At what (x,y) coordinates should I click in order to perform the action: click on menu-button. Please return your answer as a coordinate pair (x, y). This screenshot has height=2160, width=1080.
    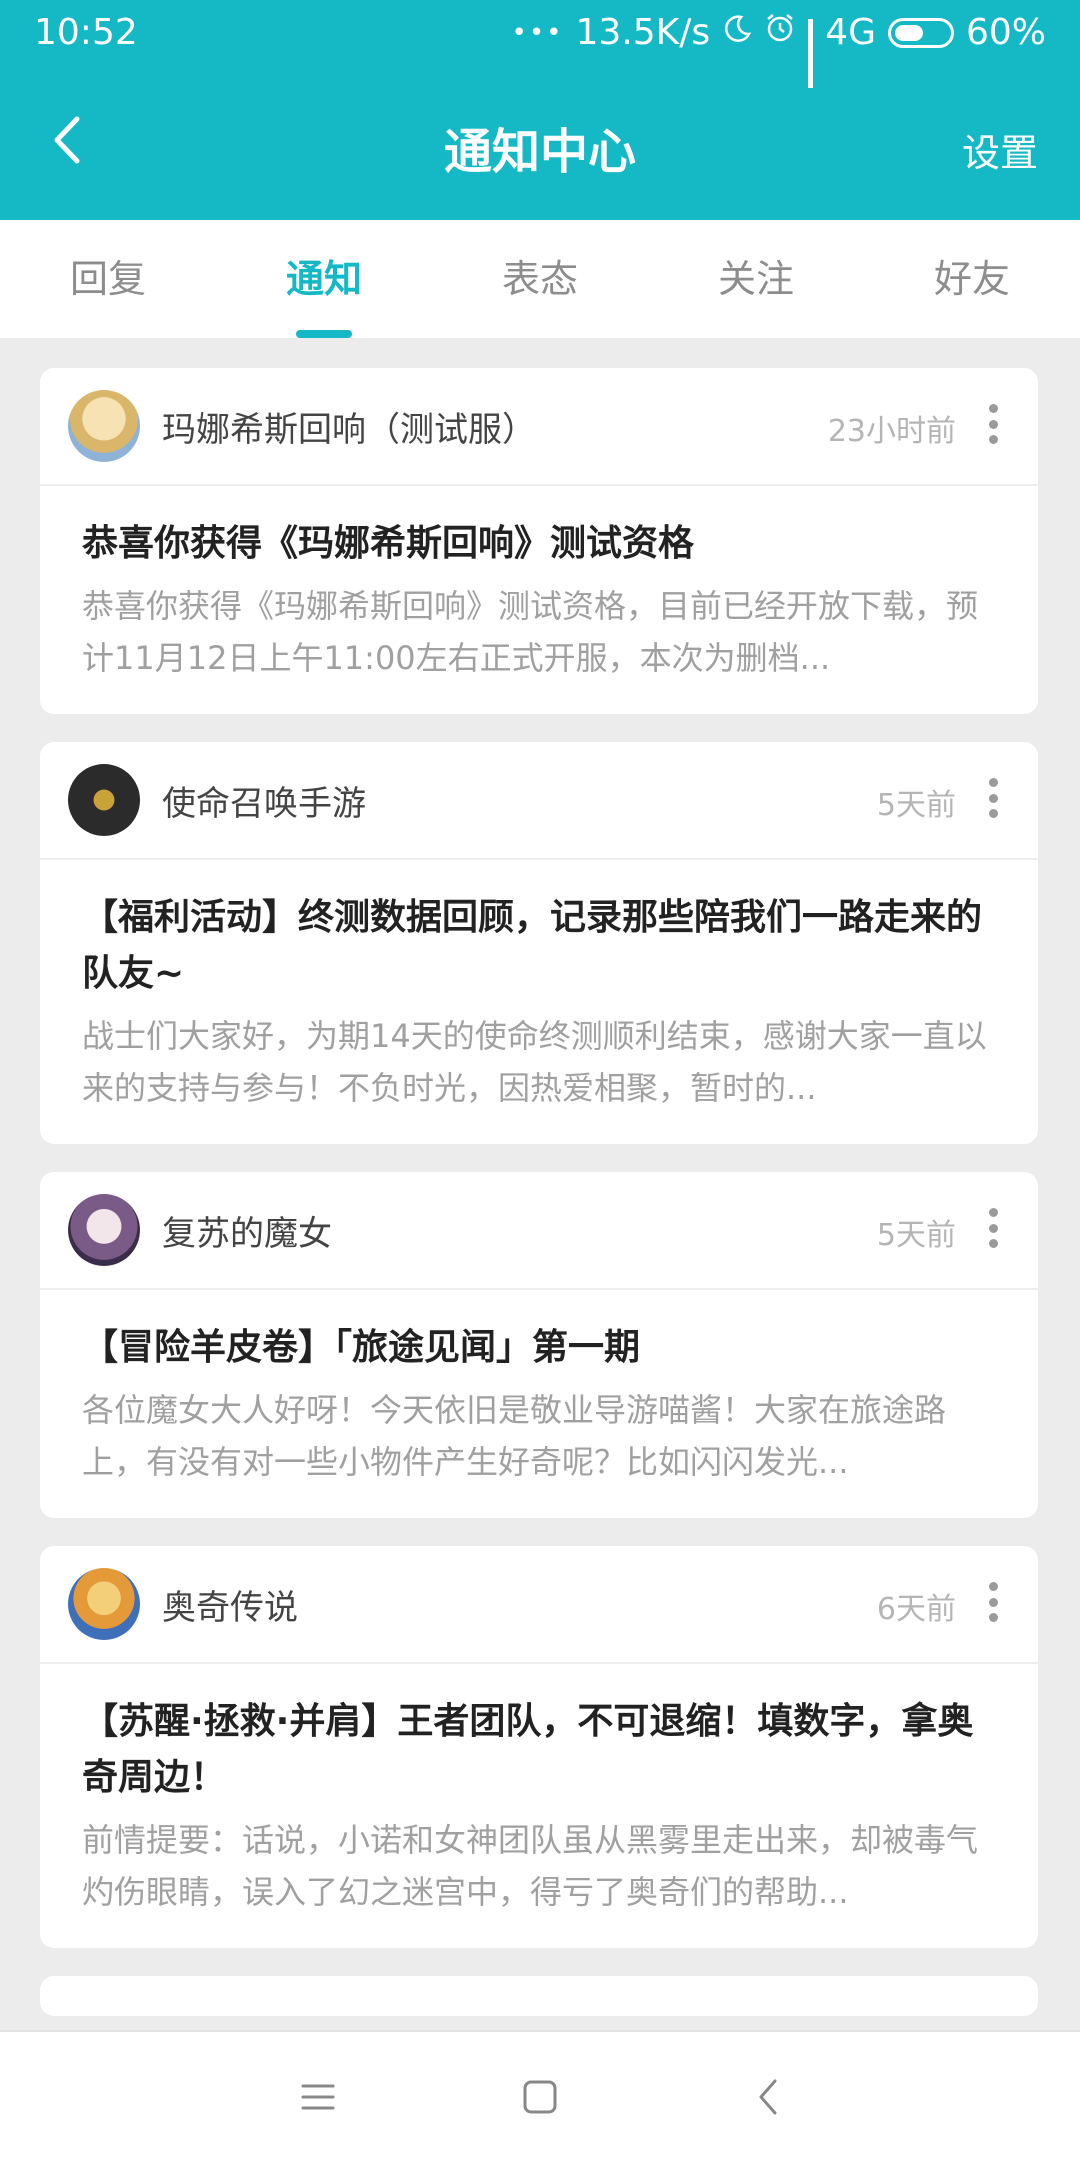
    Looking at the image, I should click on (318, 2097).